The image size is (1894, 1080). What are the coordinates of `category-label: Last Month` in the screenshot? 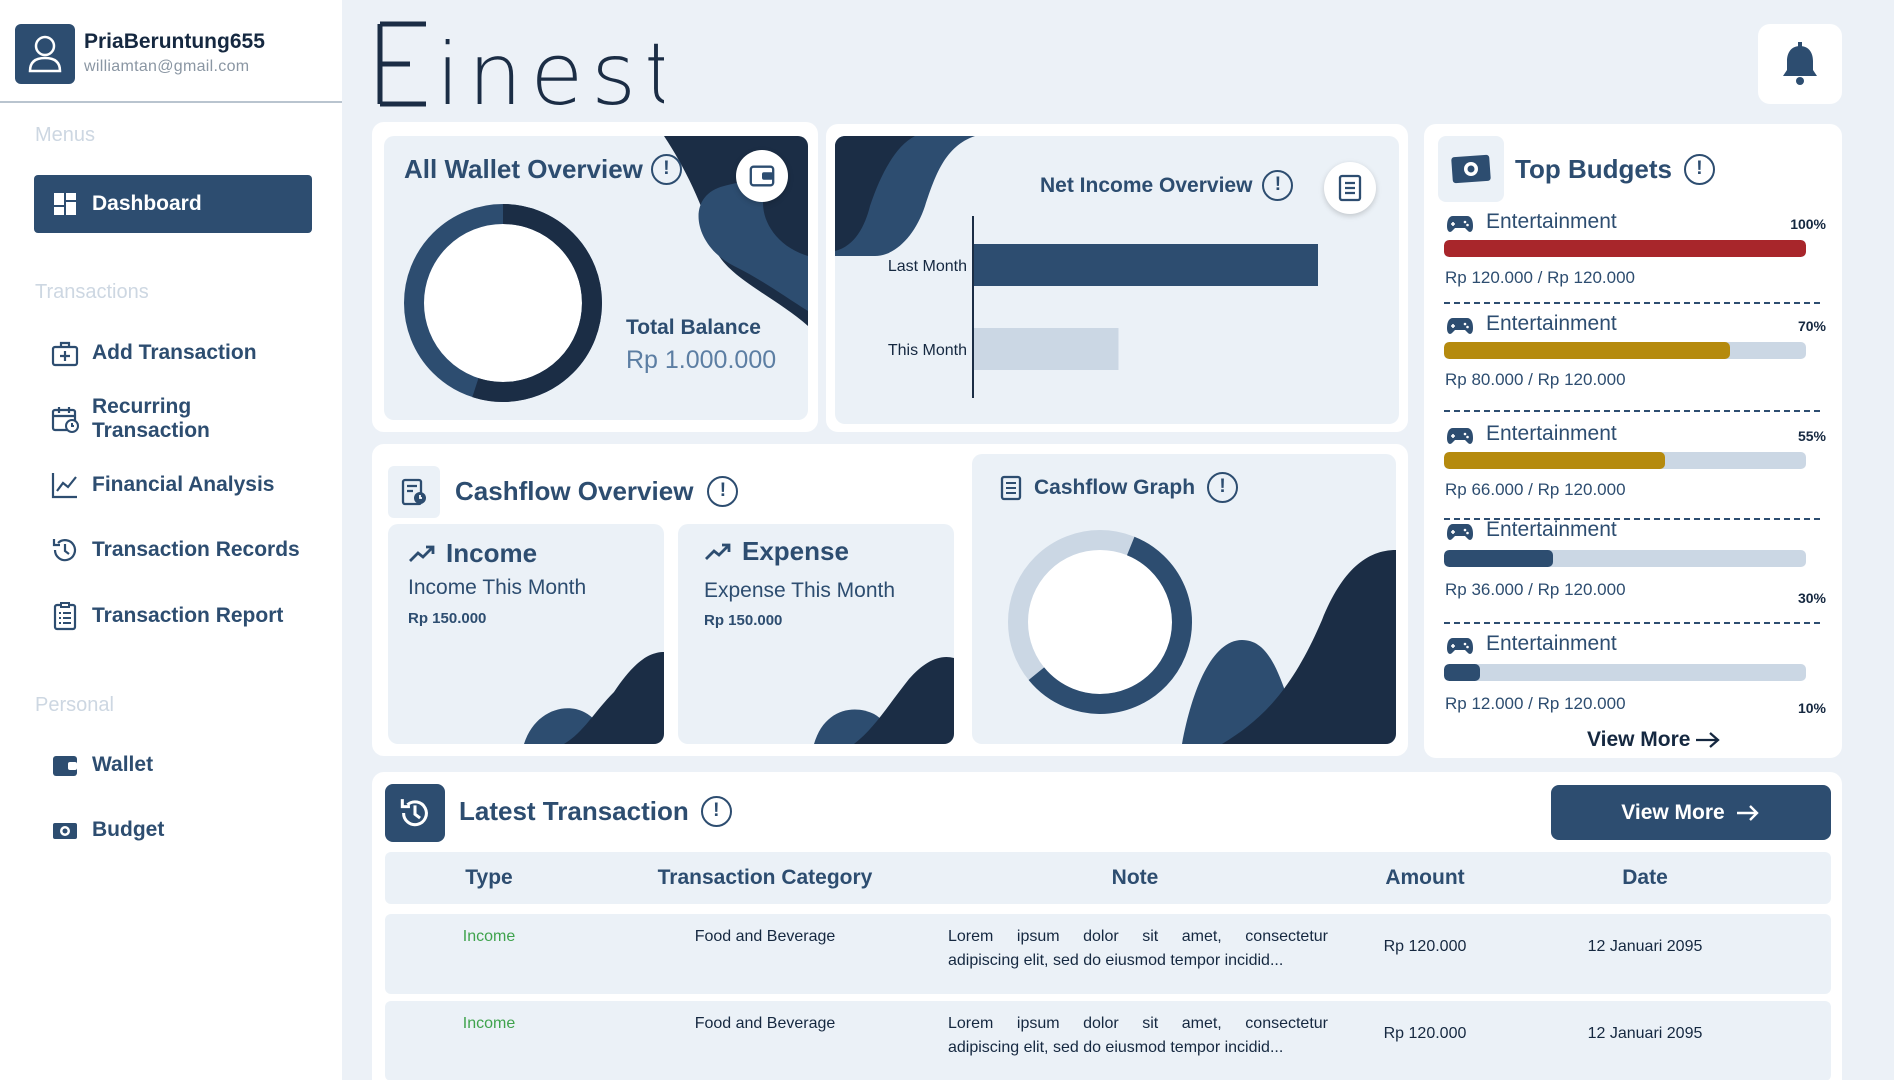 It's located at (927, 266).